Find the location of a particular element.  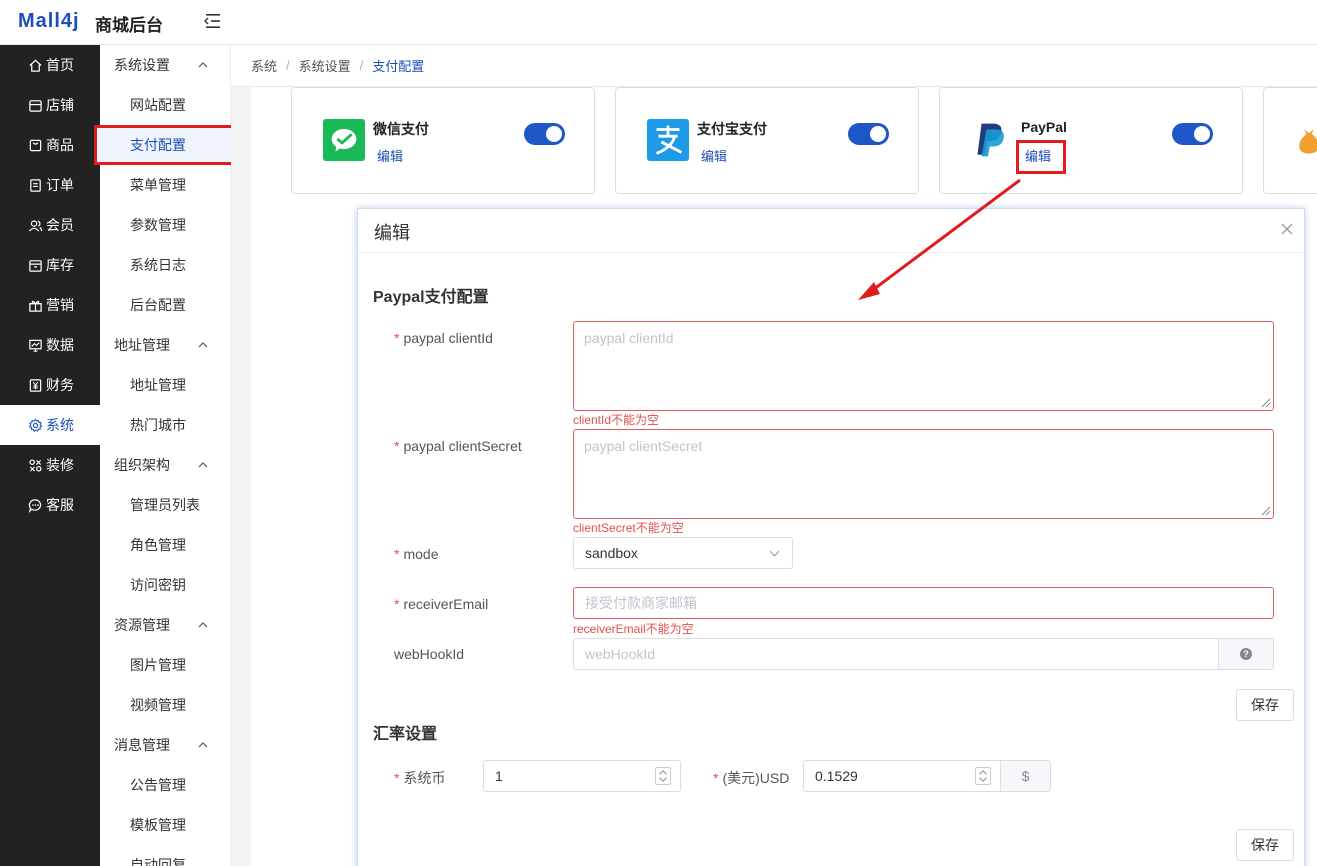

nav-label: 营销 is located at coordinates (60, 305).